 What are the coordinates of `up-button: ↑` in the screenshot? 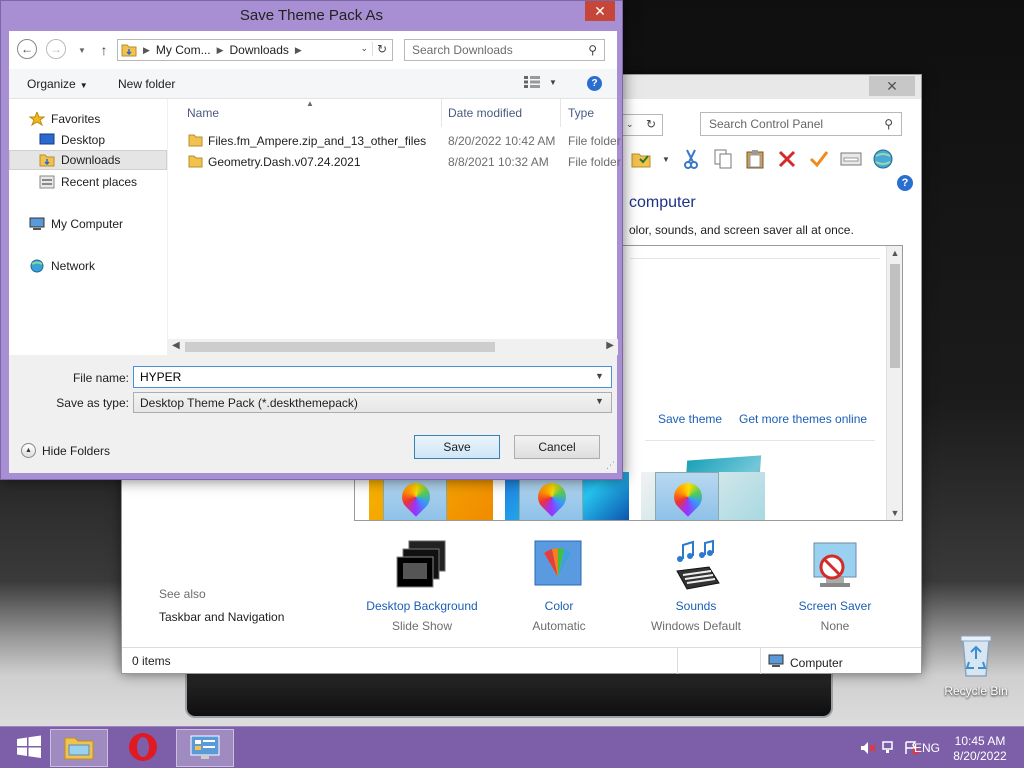 It's located at (104, 50).